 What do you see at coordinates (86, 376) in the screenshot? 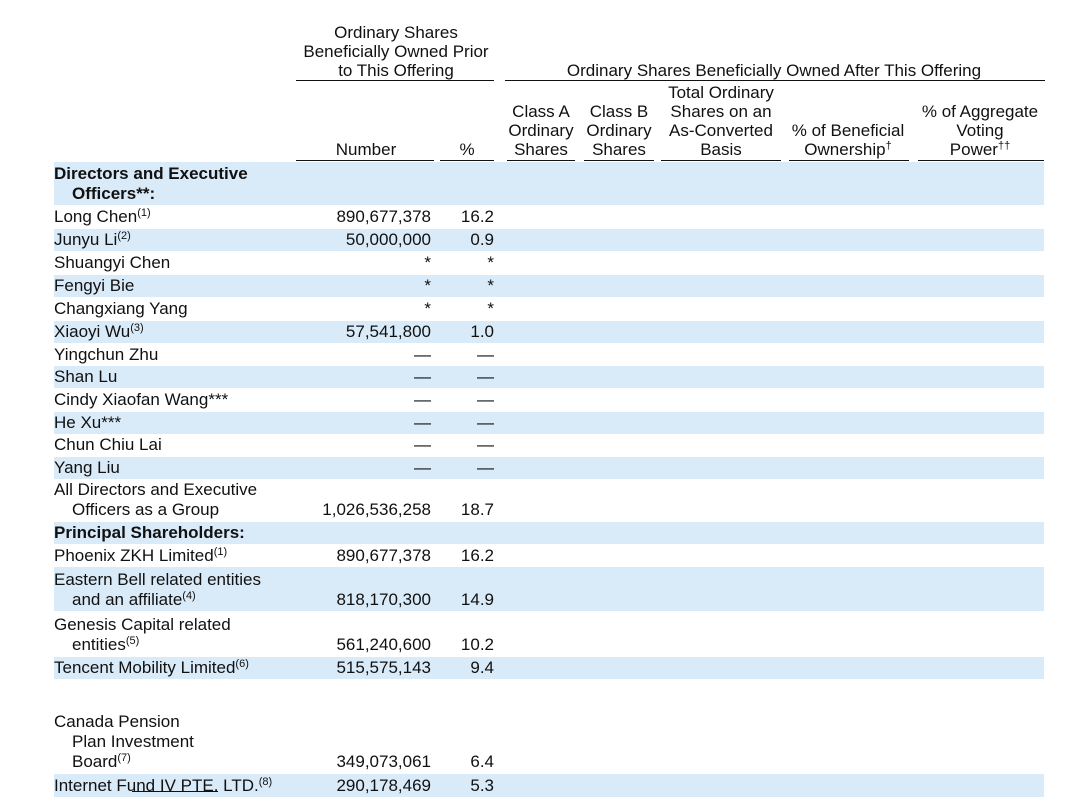
I see `holder-name: Shan Lu` at bounding box center [86, 376].